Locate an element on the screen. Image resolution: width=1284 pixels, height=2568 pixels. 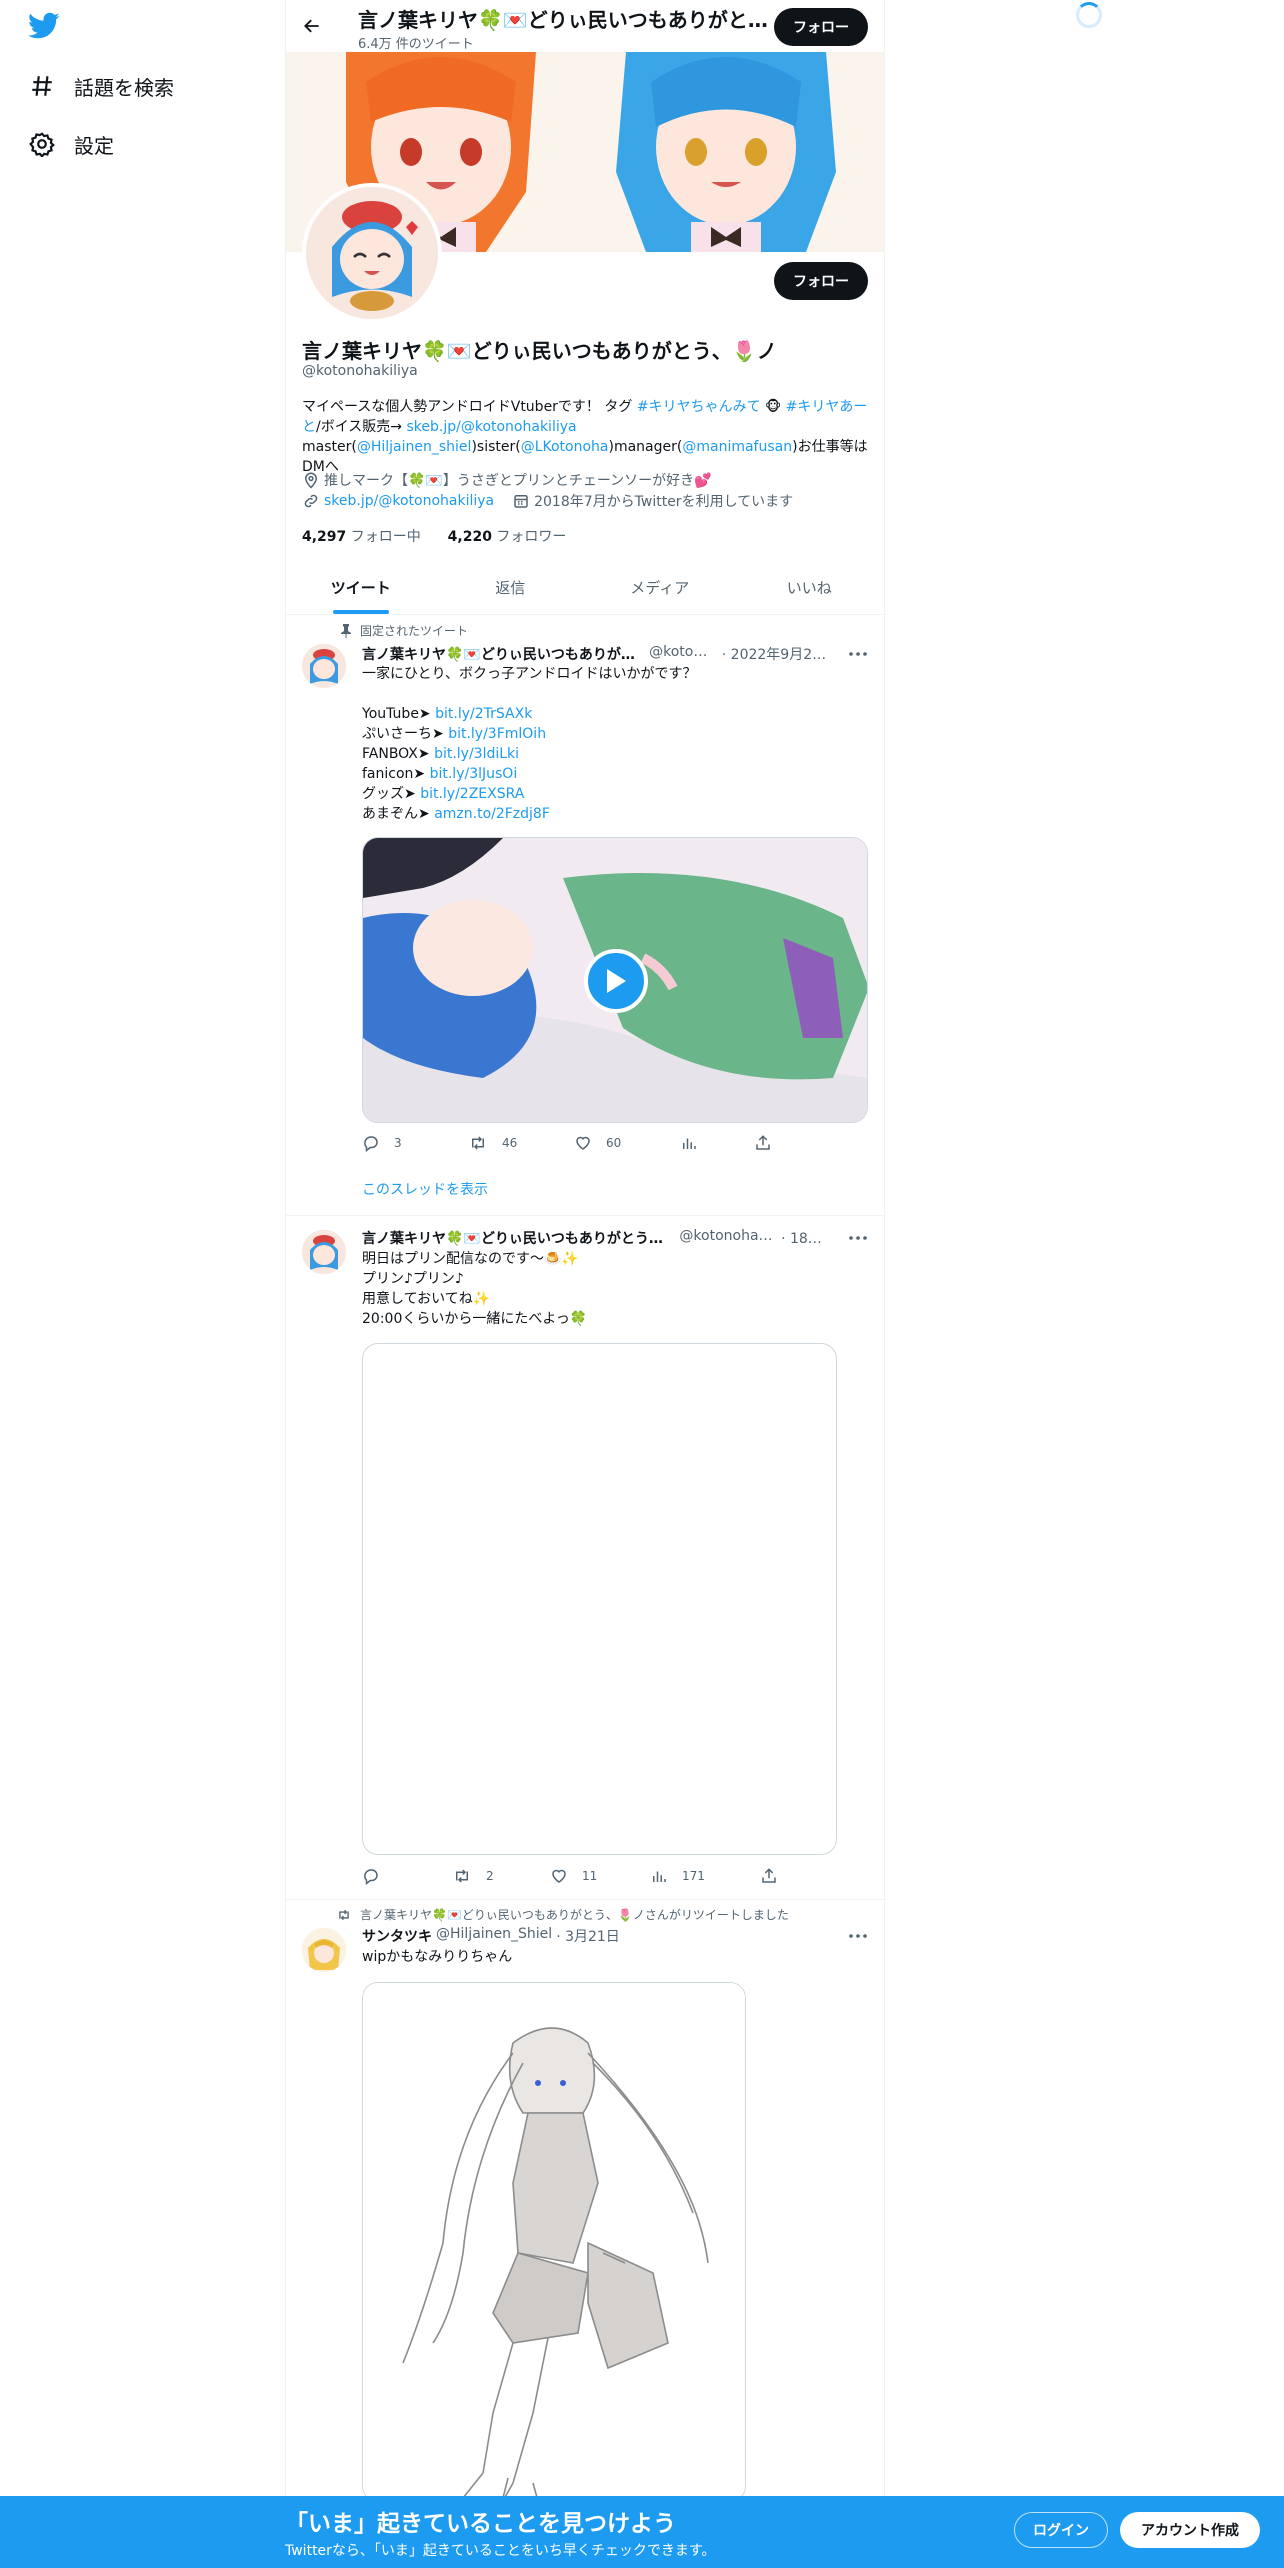
tweet-timestamp: · 18時間 is located at coordinates (806, 1238).